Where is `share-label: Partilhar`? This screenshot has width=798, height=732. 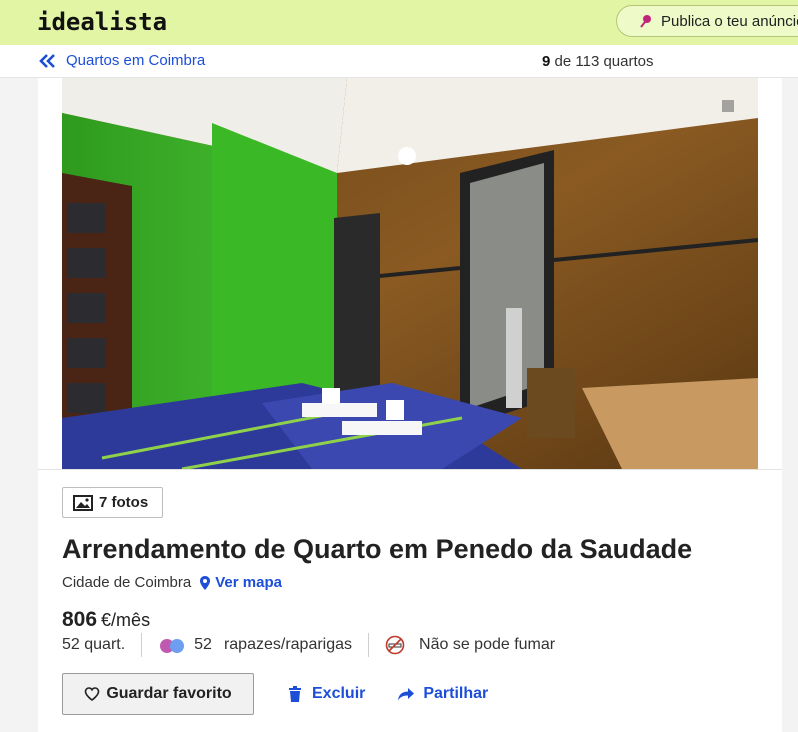 share-label: Partilhar is located at coordinates (456, 693).